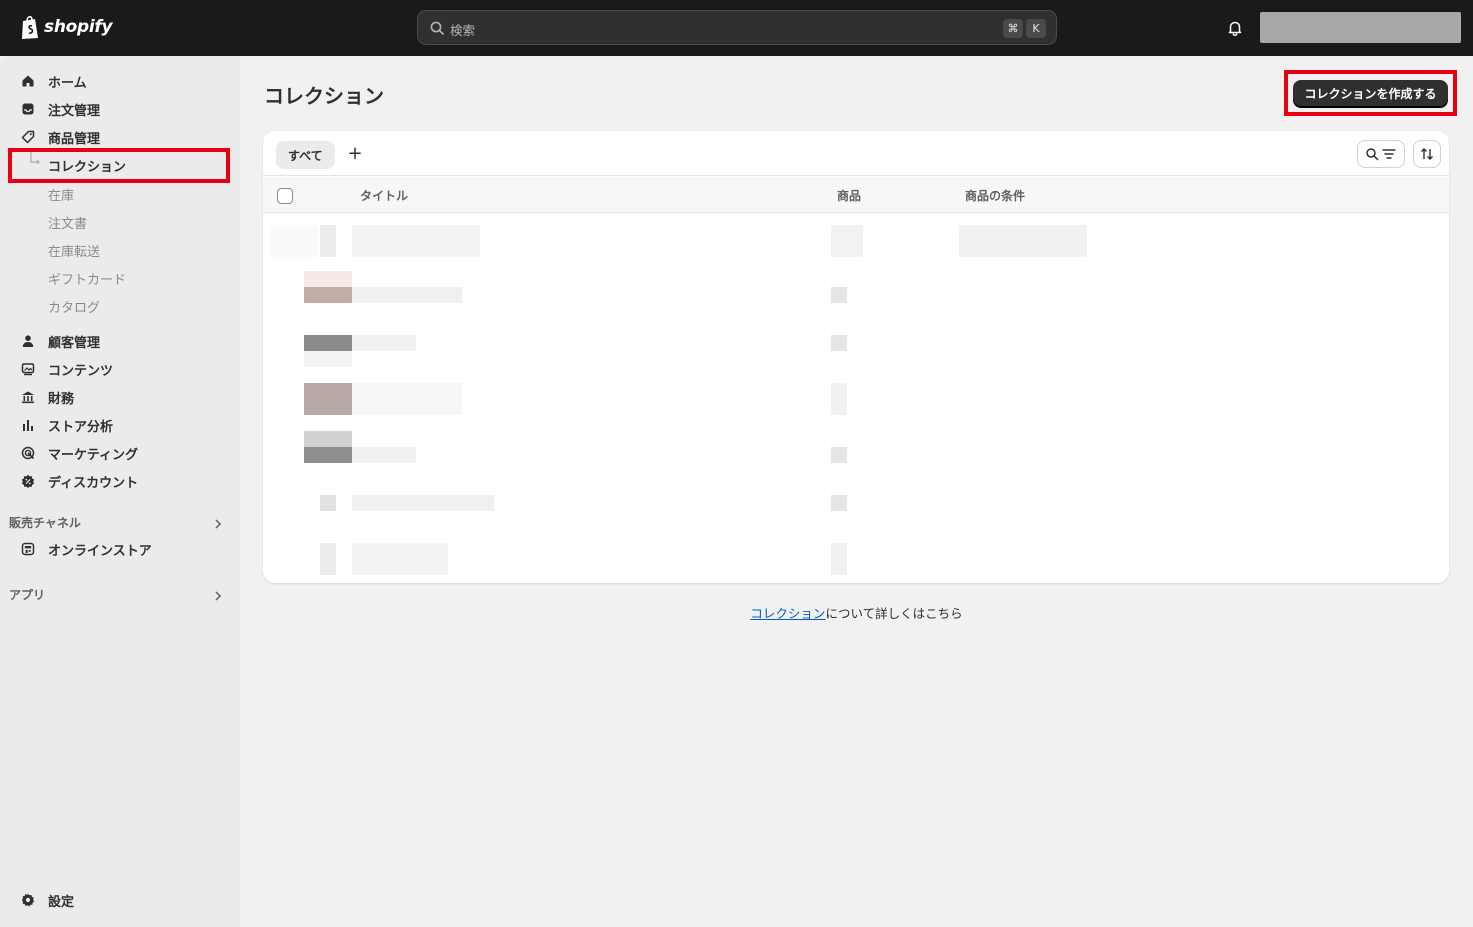  What do you see at coordinates (28, 453) in the screenshot?
I see `target-icon` at bounding box center [28, 453].